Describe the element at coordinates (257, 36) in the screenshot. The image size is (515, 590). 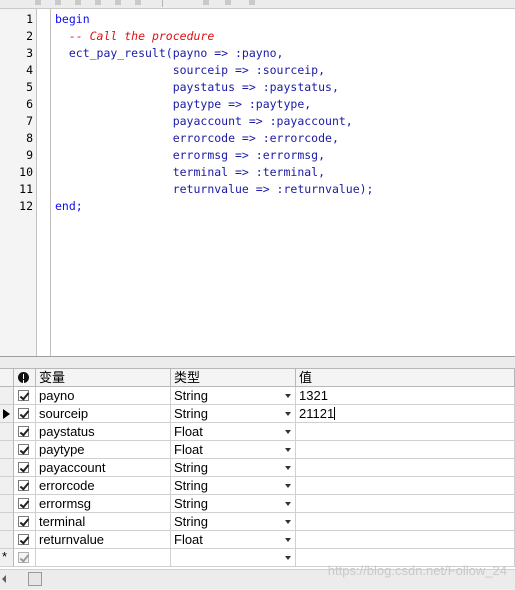
I see `code-line: 2 -- Call the procedure` at that location.